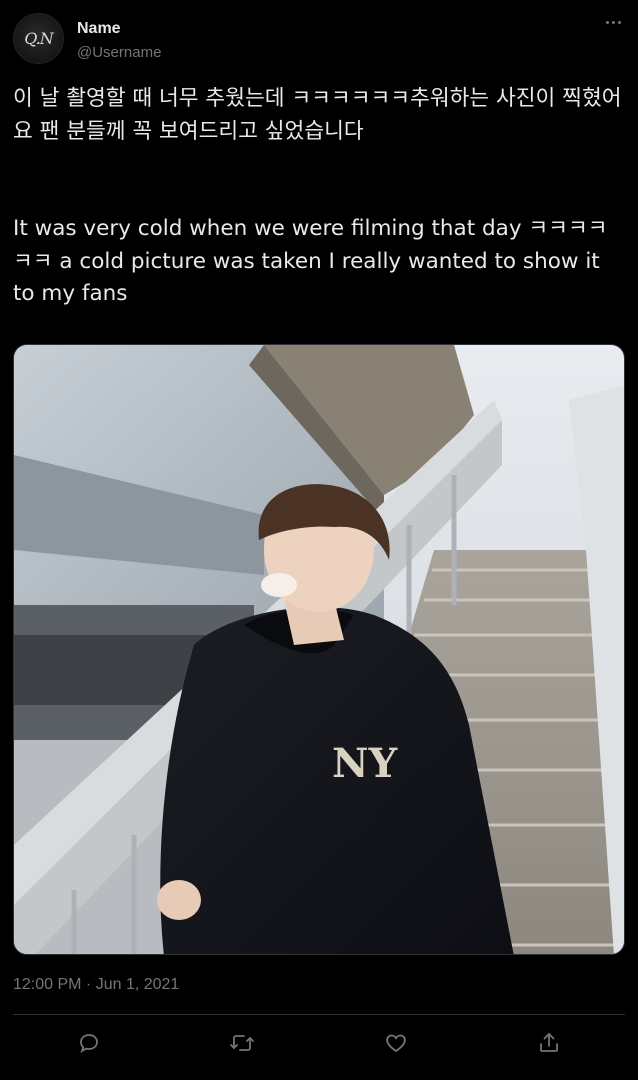  I want to click on heart-icon, so click(396, 1043).